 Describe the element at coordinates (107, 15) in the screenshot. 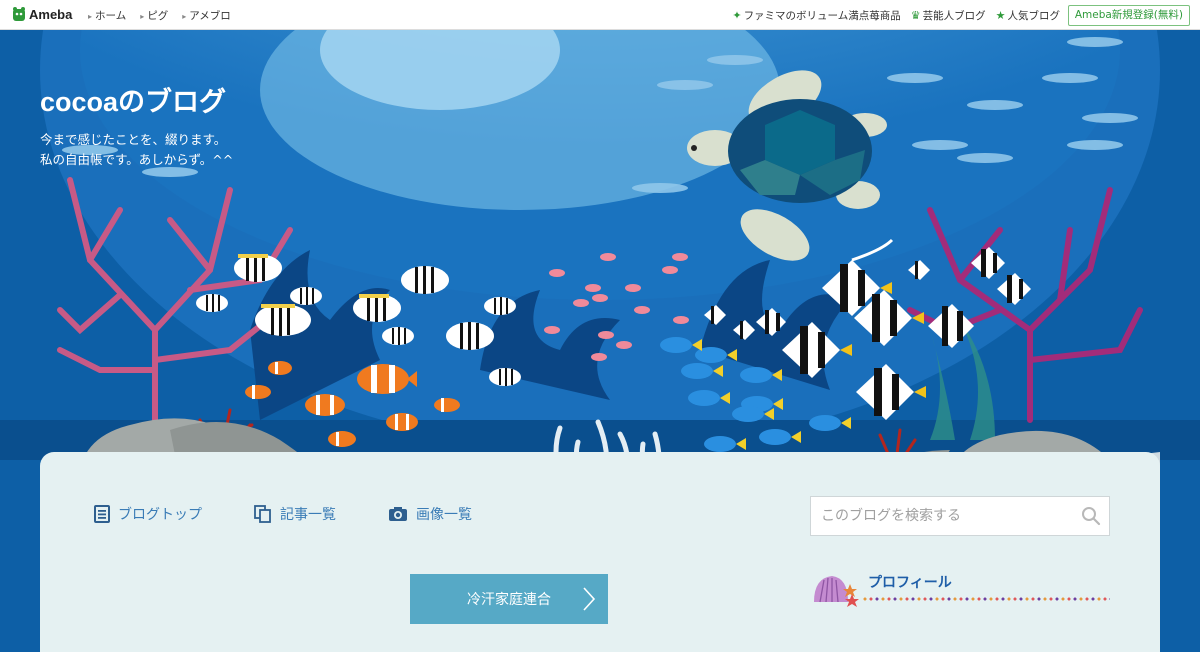

I see `nav-home: ホーム` at that location.